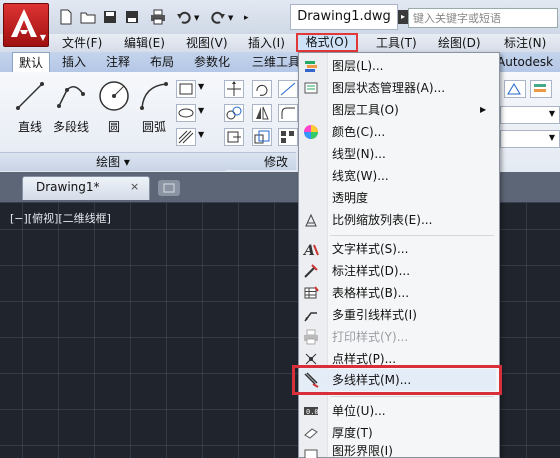  What do you see at coordinates (311, 220) in the screenshot?
I see `scale-list-icon` at bounding box center [311, 220].